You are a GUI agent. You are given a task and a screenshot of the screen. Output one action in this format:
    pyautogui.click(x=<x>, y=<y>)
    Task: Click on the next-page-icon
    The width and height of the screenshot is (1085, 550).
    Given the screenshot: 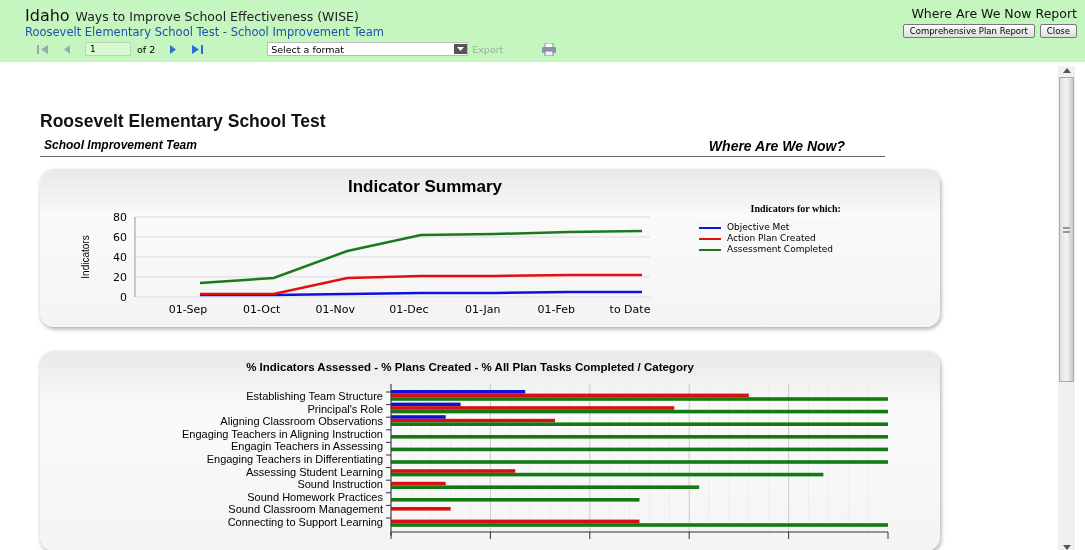 What is the action you would take?
    pyautogui.click(x=173, y=49)
    